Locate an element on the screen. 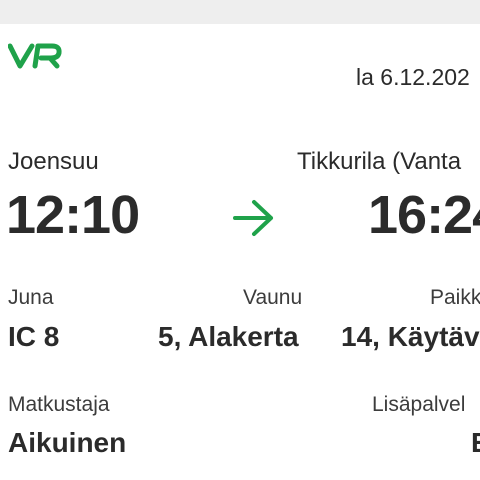  seat-label: Paikk is located at coordinates (455, 297).